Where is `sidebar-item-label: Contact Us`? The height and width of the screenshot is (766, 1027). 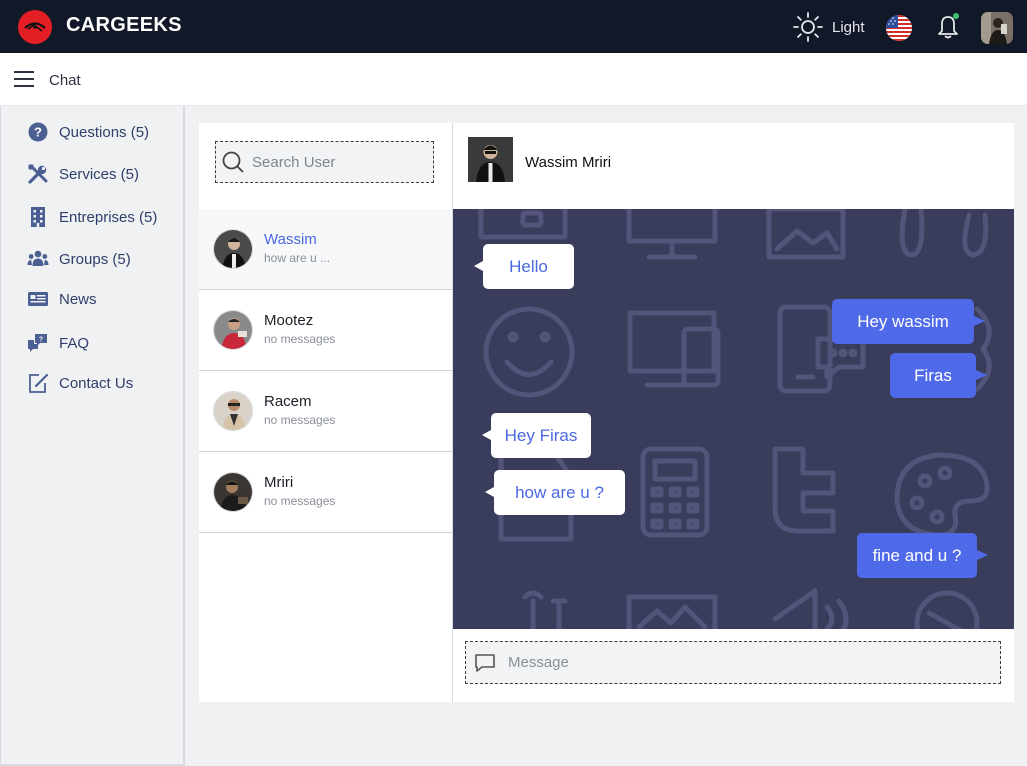 sidebar-item-label: Contact Us is located at coordinates (96, 383).